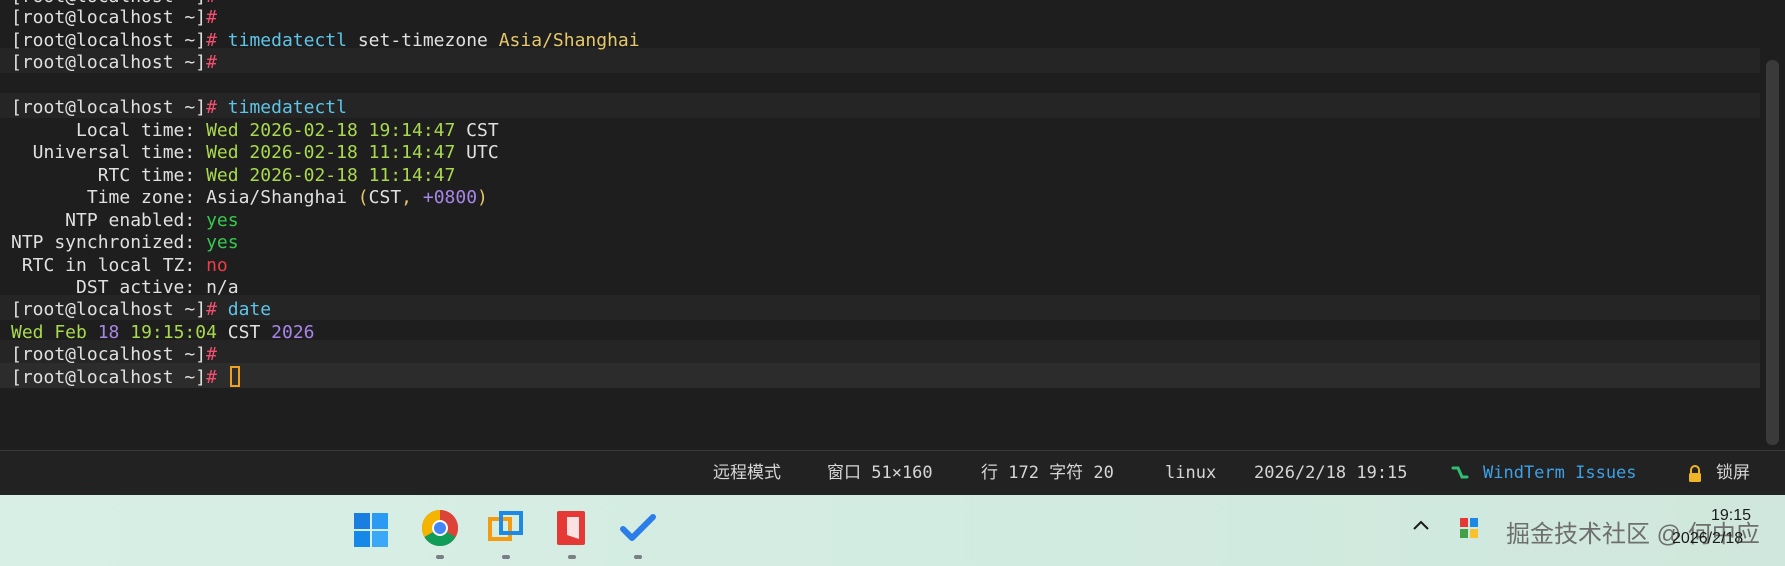  Describe the element at coordinates (371, 530) in the screenshot. I see `windows-start-icon` at that location.